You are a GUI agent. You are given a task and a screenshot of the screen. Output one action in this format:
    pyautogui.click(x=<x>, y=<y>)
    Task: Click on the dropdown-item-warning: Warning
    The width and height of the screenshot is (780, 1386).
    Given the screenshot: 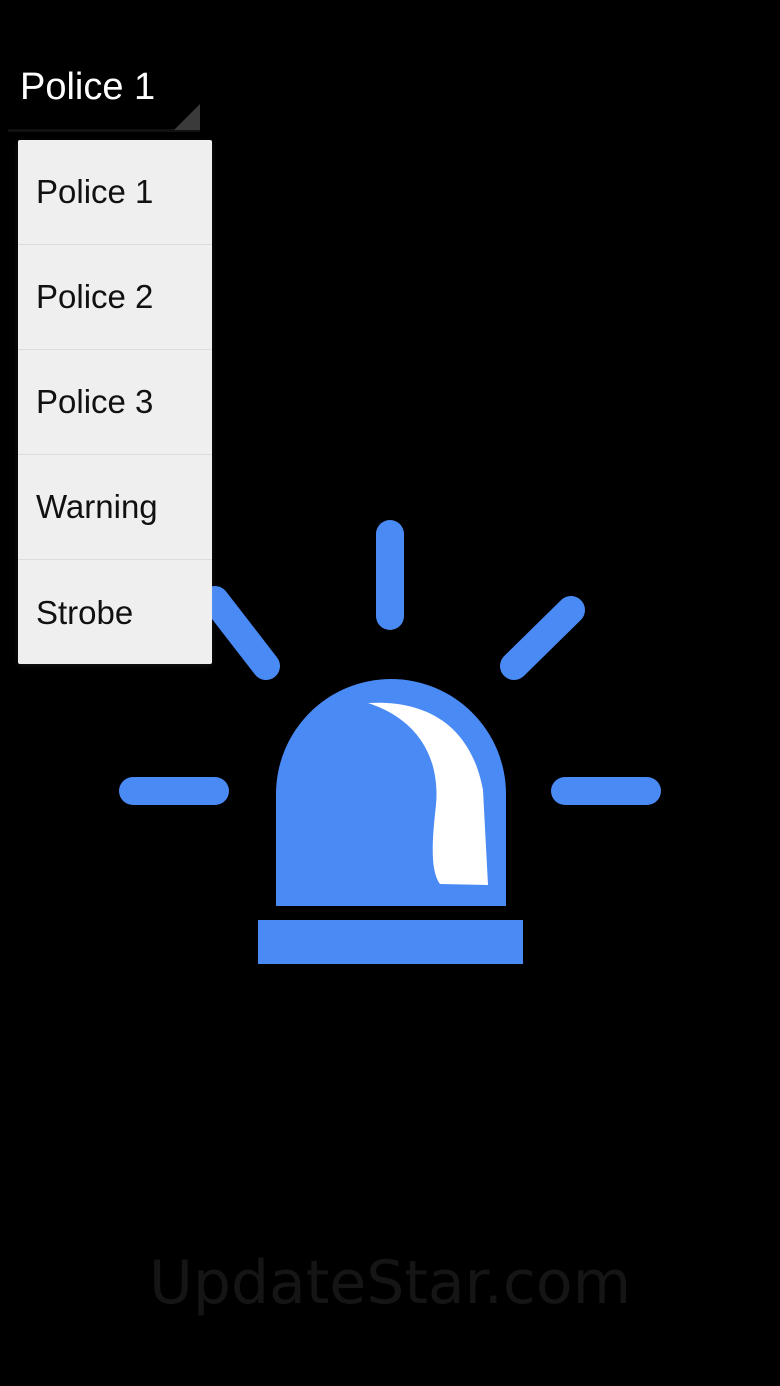 What is the action you would take?
    pyautogui.click(x=115, y=507)
    